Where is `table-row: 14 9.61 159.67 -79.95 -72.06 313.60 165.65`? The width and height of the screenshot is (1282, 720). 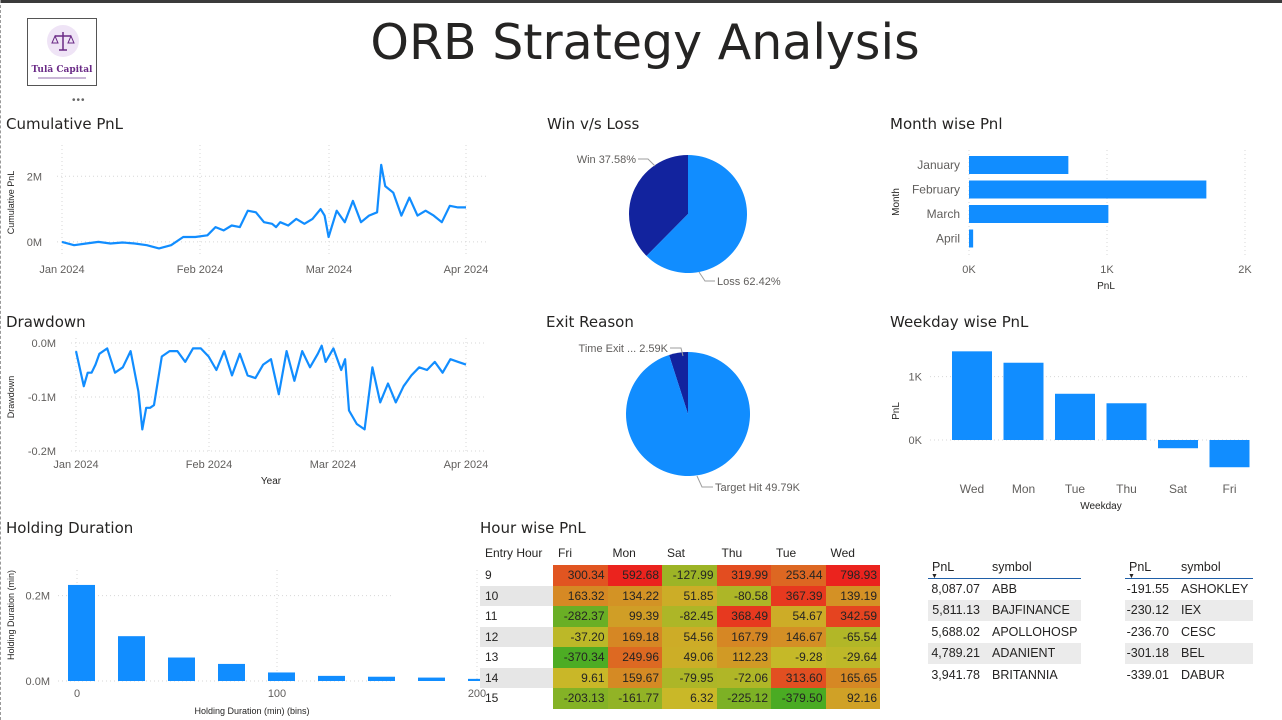 table-row: 14 9.61 159.67 -79.95 -72.06 313.60 165.65 is located at coordinates (680, 677).